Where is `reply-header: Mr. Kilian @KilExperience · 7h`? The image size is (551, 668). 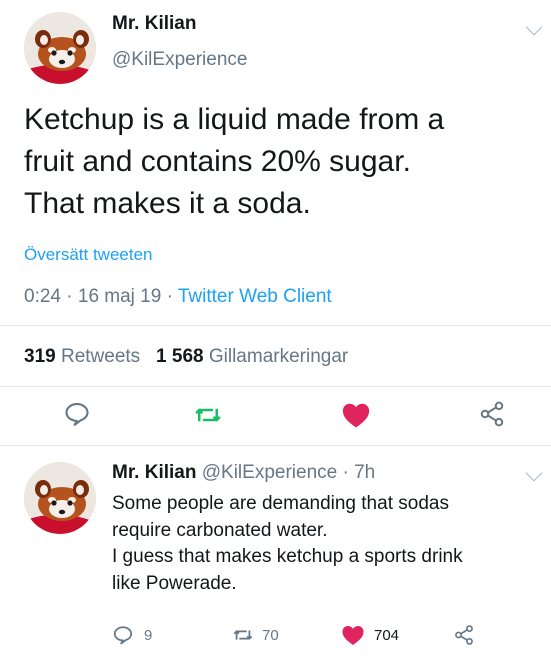
reply-header: Mr. Kilian @KilExperience · 7h is located at coordinates (243, 473).